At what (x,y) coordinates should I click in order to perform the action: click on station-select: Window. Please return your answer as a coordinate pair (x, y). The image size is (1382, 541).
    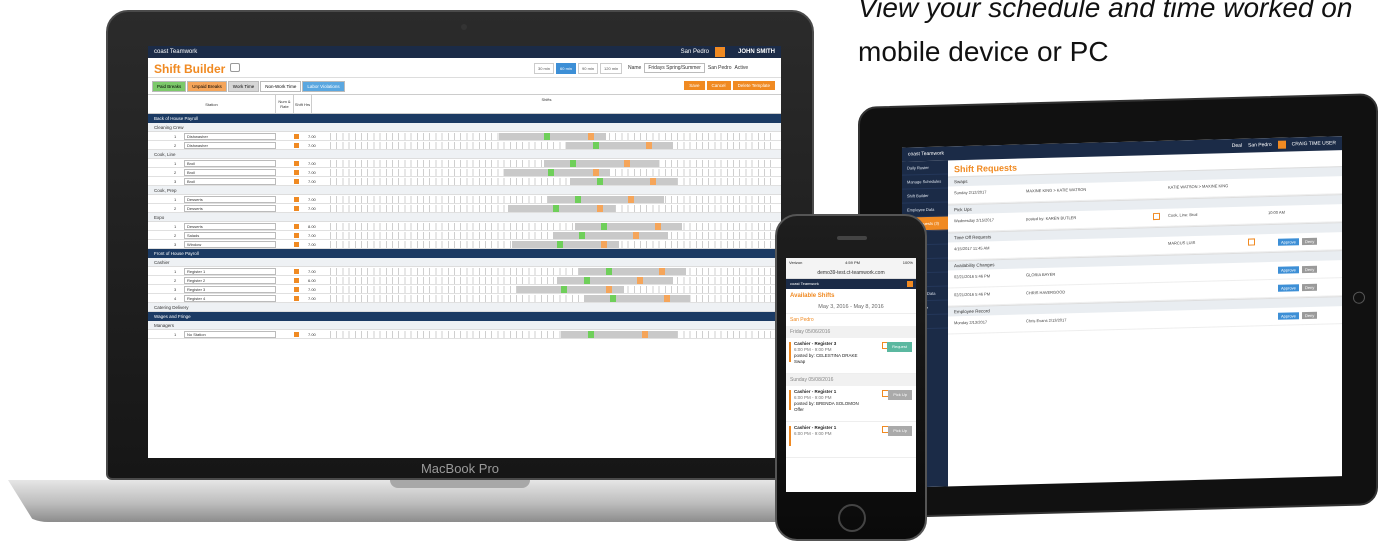
    Looking at the image, I should click on (230, 244).